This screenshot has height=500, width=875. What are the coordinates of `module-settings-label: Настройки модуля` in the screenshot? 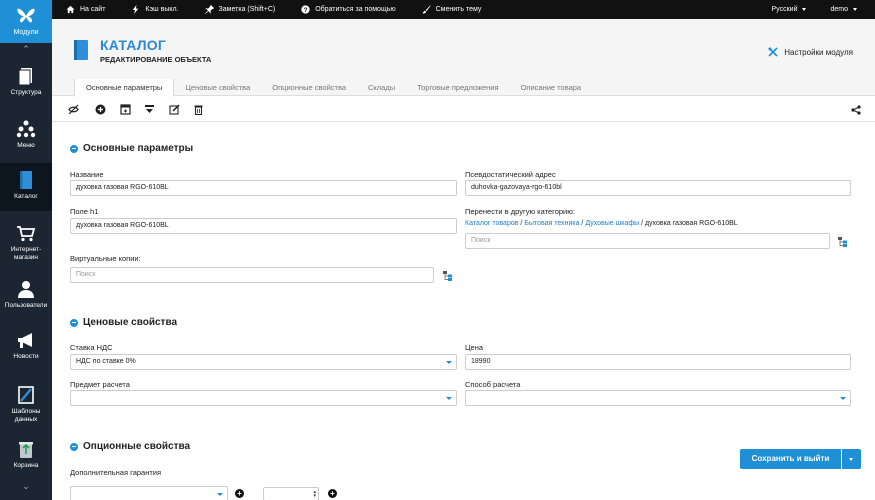 It's located at (818, 52).